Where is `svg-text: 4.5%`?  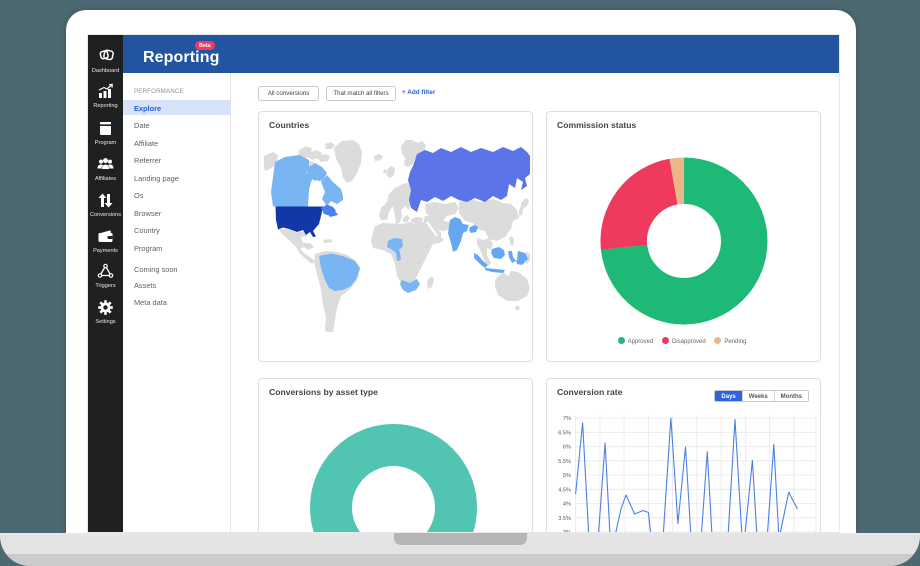 svg-text: 4.5% is located at coordinates (564, 491).